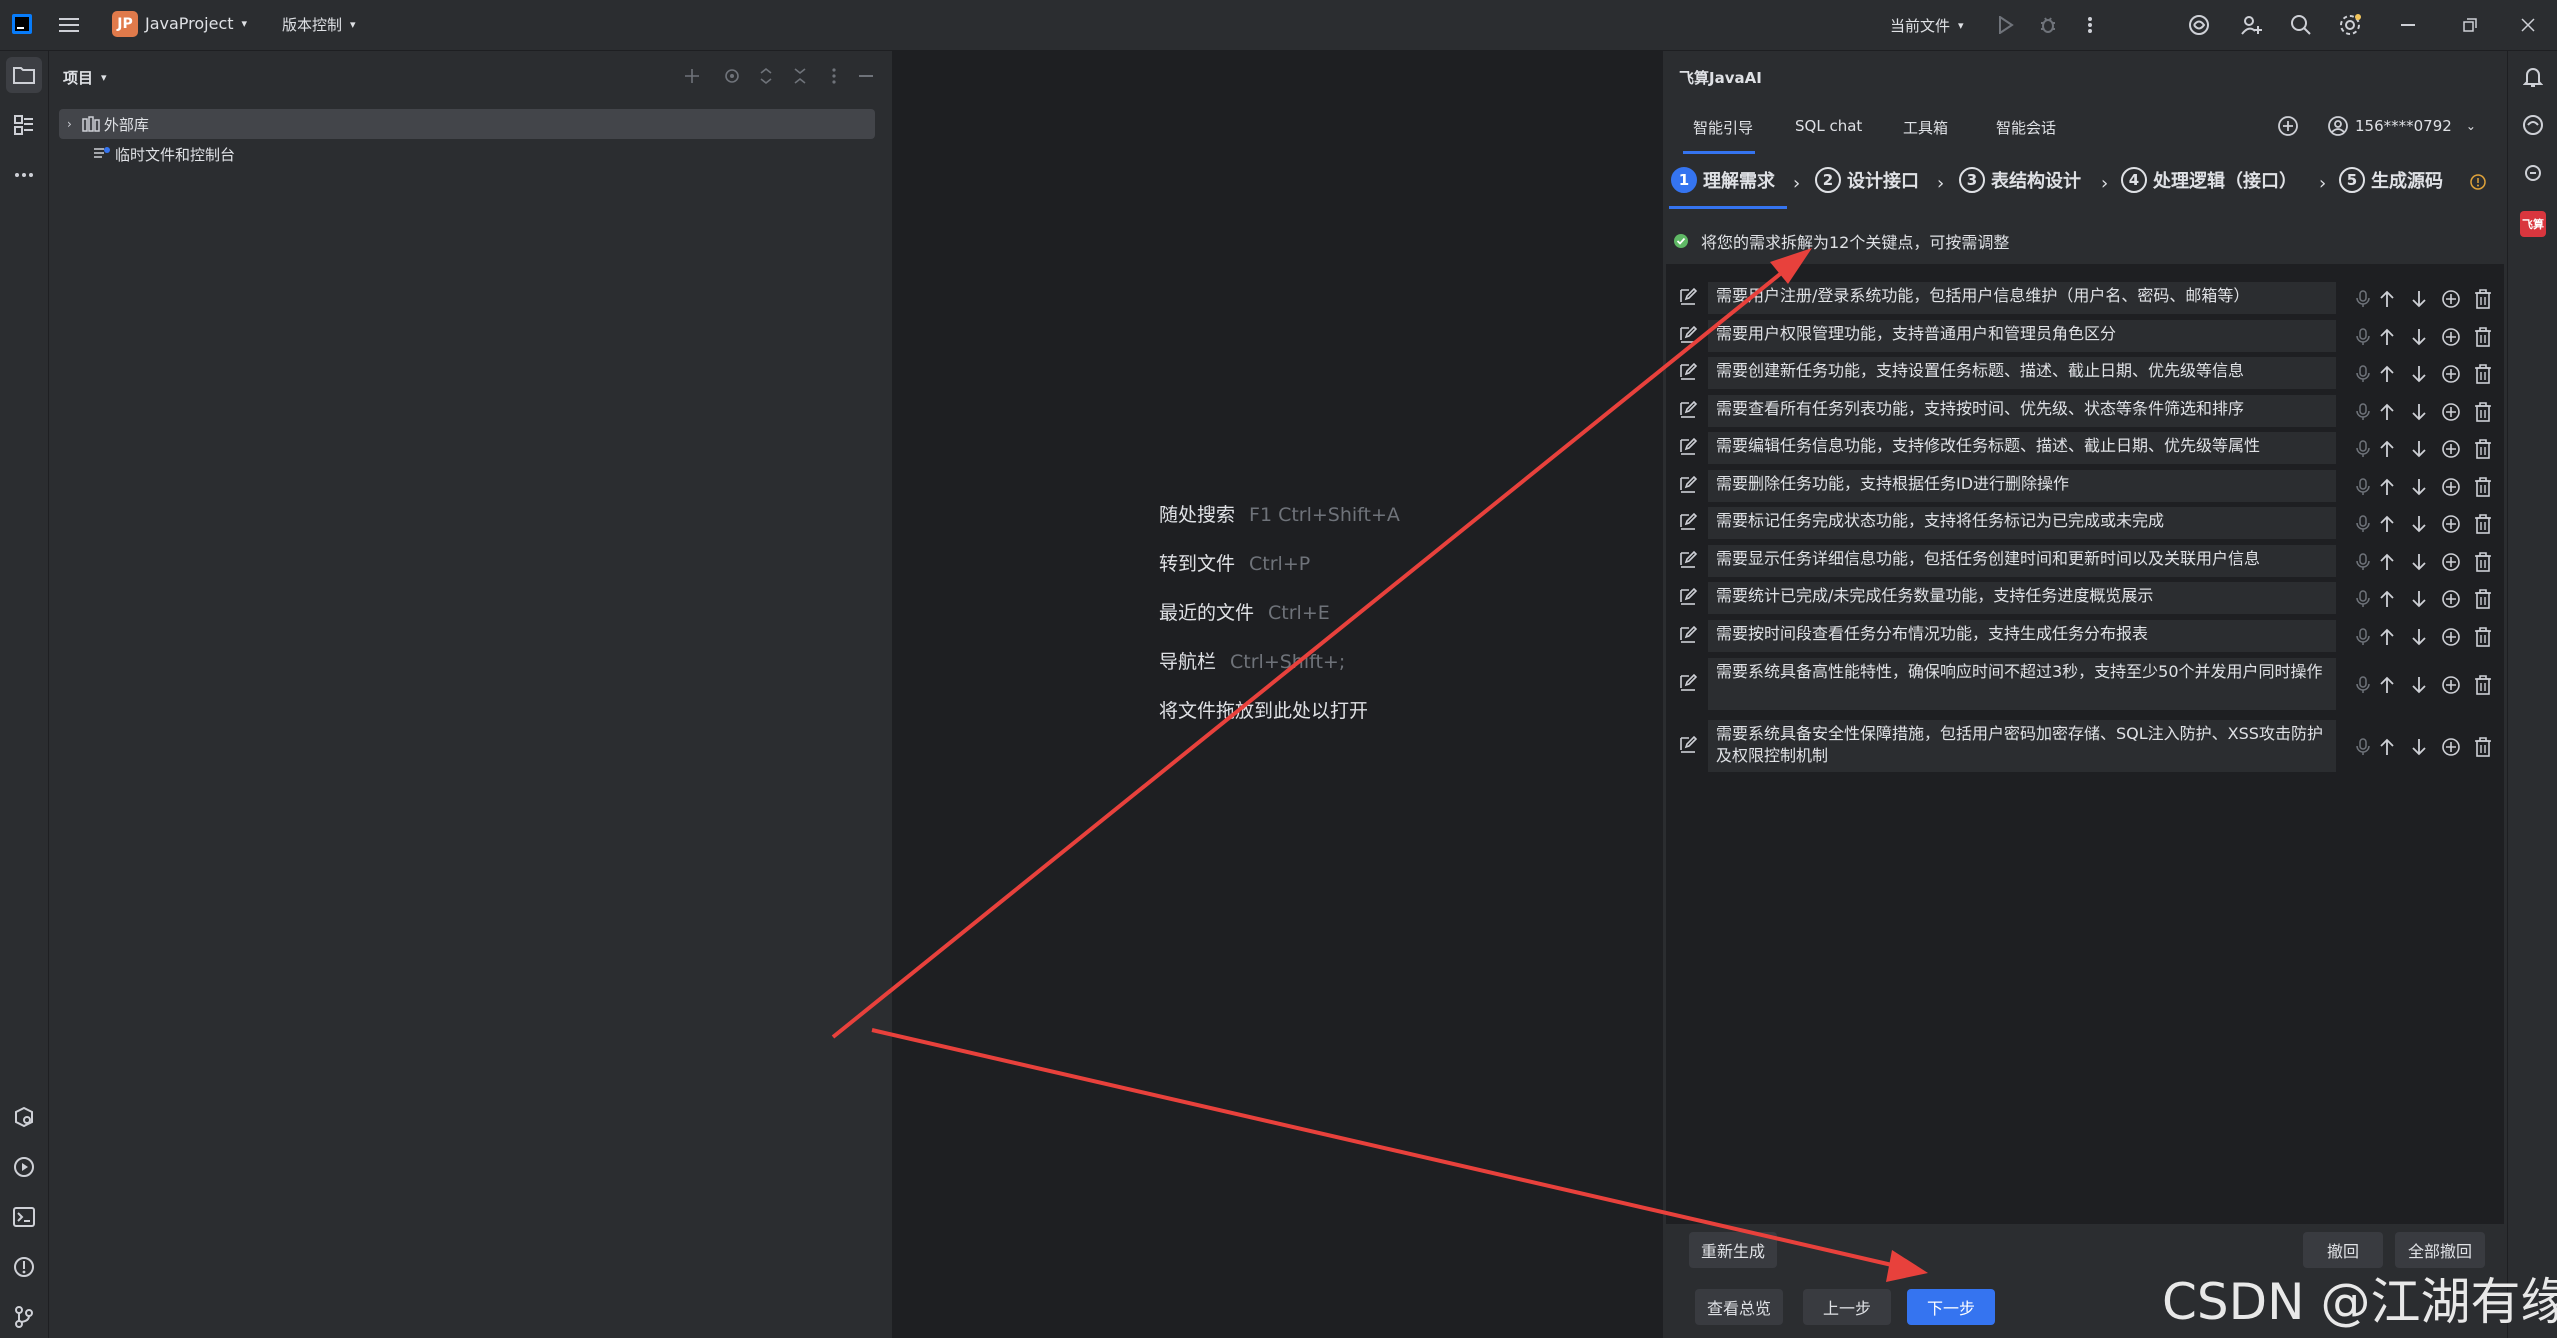 The height and width of the screenshot is (1338, 2557). Describe the element at coordinates (1925, 127) in the screenshot. I see `tab-toolbox: 工具箱` at that location.